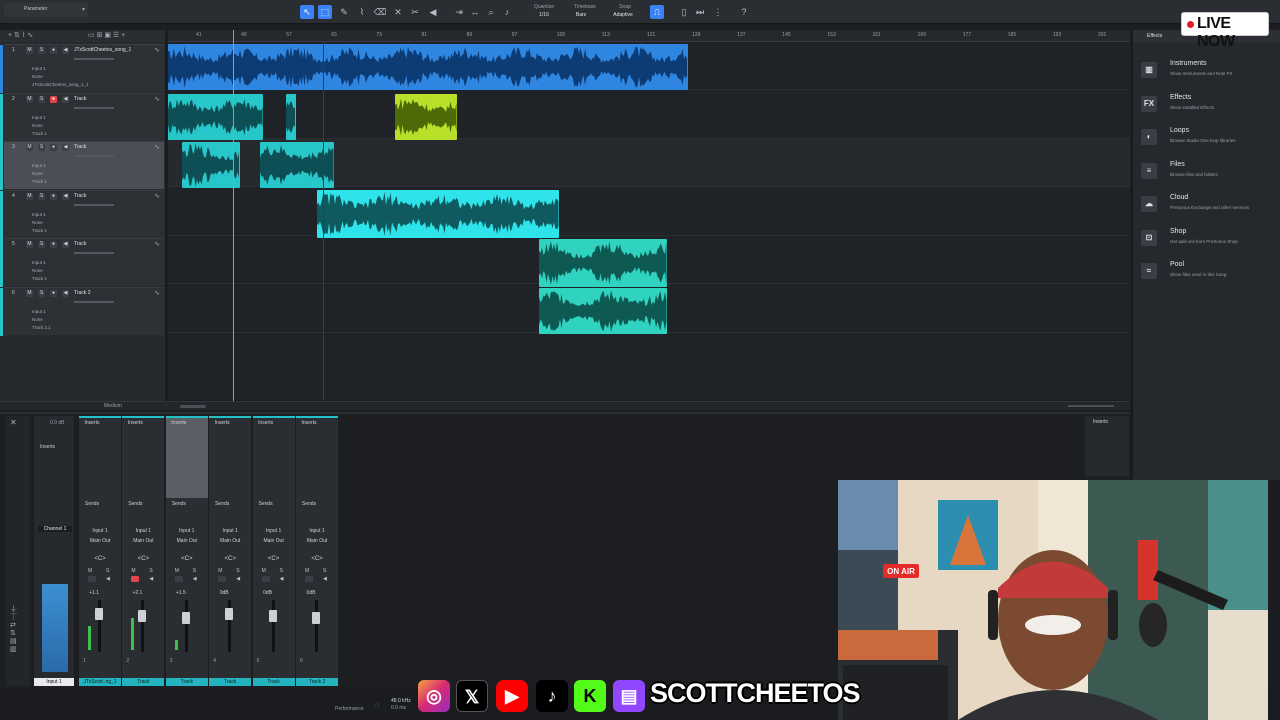 The width and height of the screenshot is (1280, 720). What do you see at coordinates (60, 84) in the screenshot?
I see `track-output: JTxScottCheetos_song_1_1` at bounding box center [60, 84].